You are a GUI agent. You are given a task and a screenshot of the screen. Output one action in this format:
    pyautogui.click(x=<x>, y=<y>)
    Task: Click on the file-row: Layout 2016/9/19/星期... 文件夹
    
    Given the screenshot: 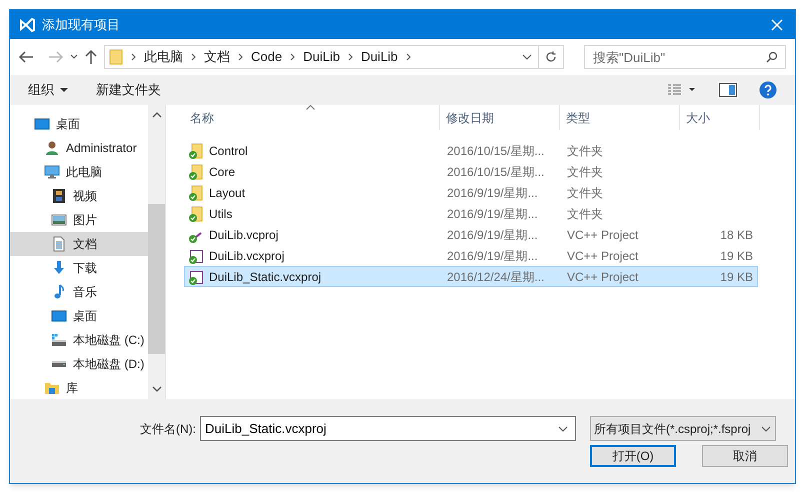 What is the action you would take?
    pyautogui.click(x=471, y=192)
    